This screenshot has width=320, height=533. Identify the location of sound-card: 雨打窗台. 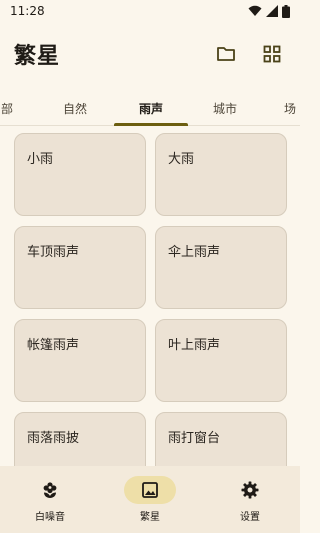
(221, 439).